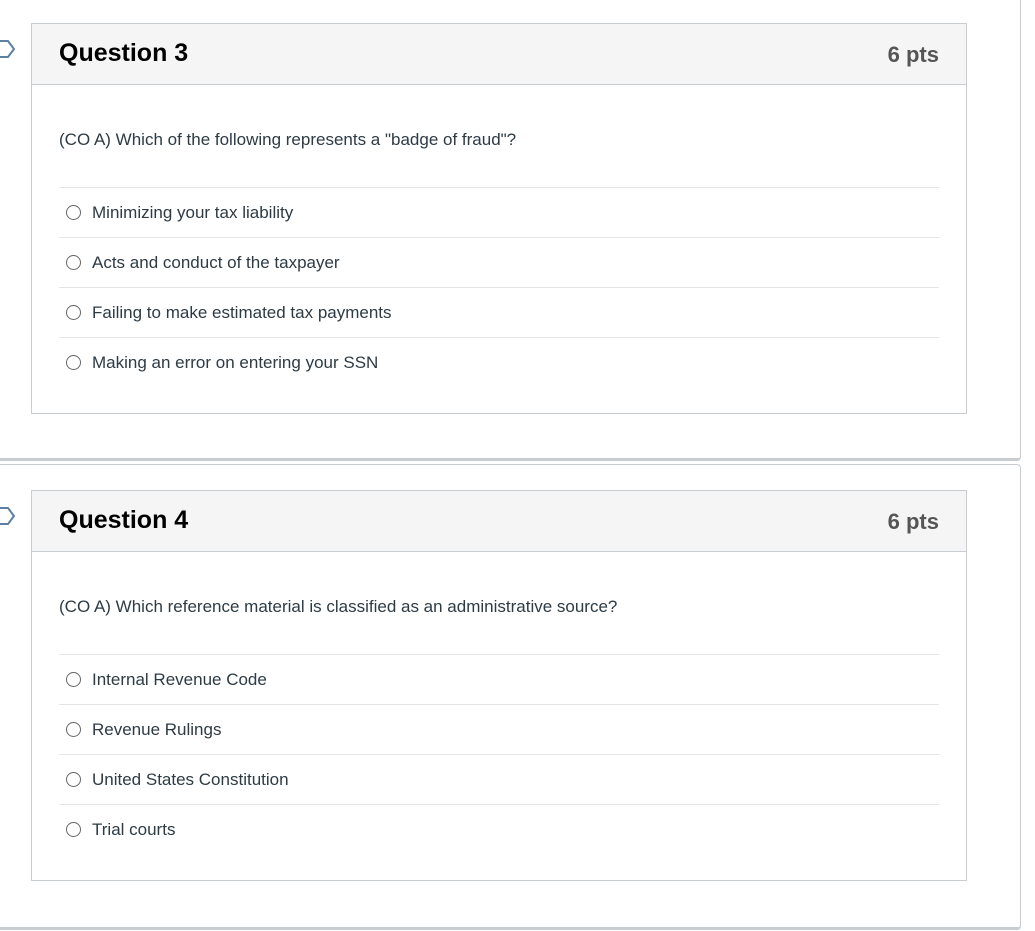  I want to click on answer-option: Revenue Rulings, so click(499, 729).